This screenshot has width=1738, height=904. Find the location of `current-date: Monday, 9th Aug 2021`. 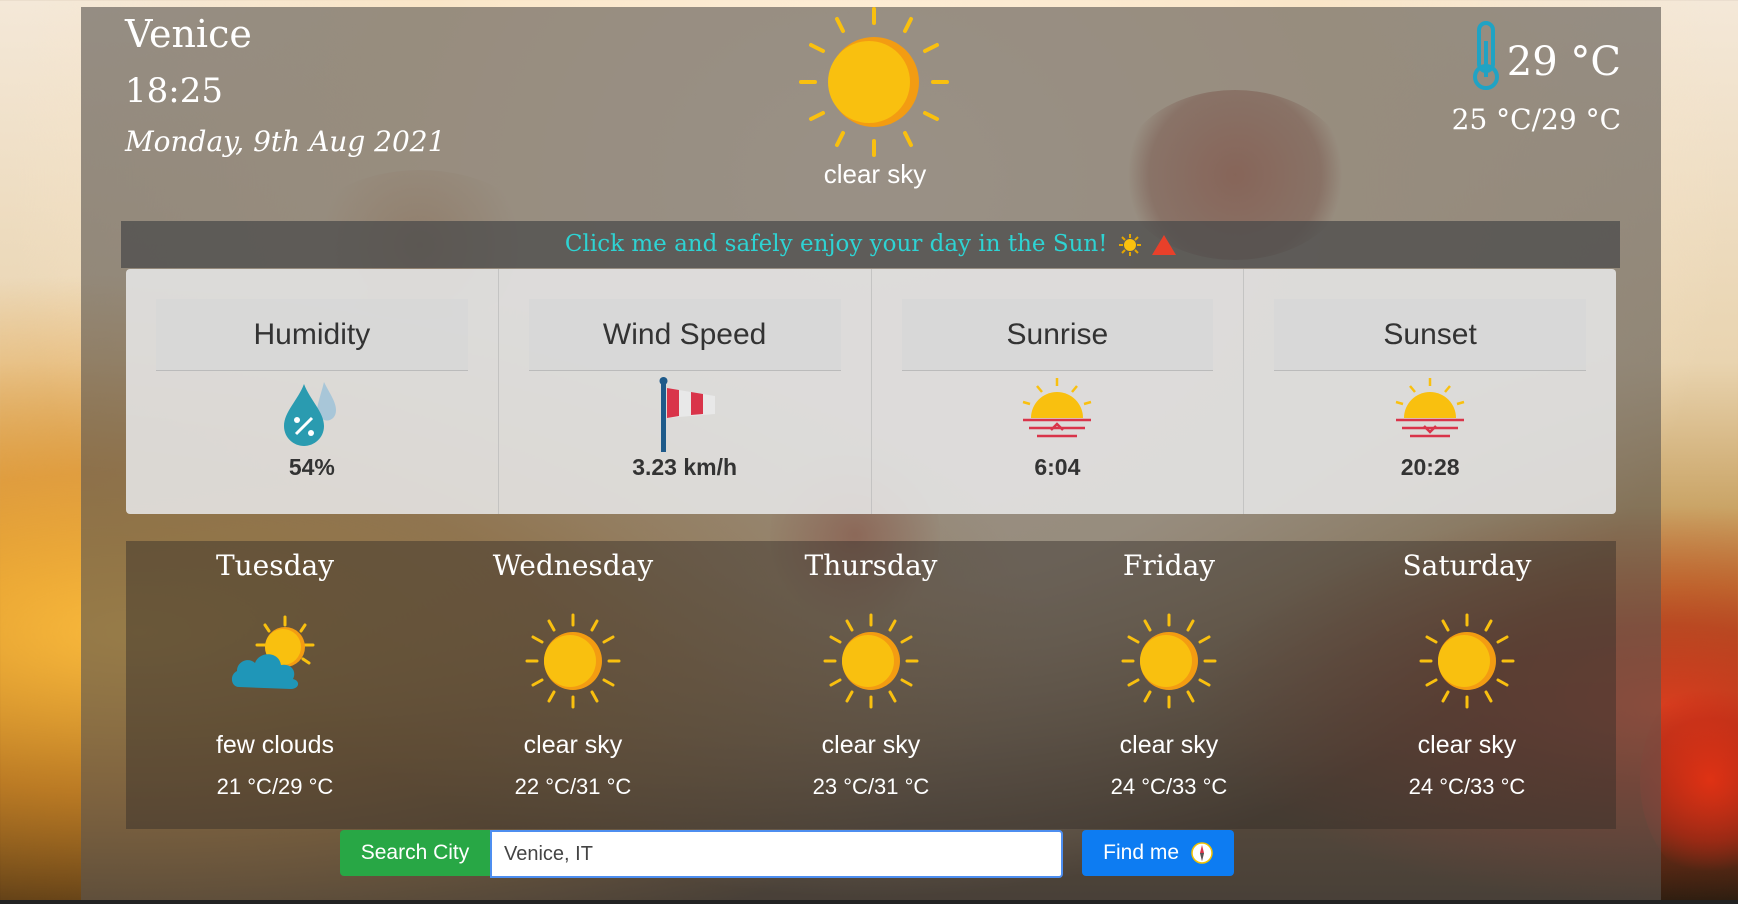

current-date: Monday, 9th Aug 2021 is located at coordinates (285, 141).